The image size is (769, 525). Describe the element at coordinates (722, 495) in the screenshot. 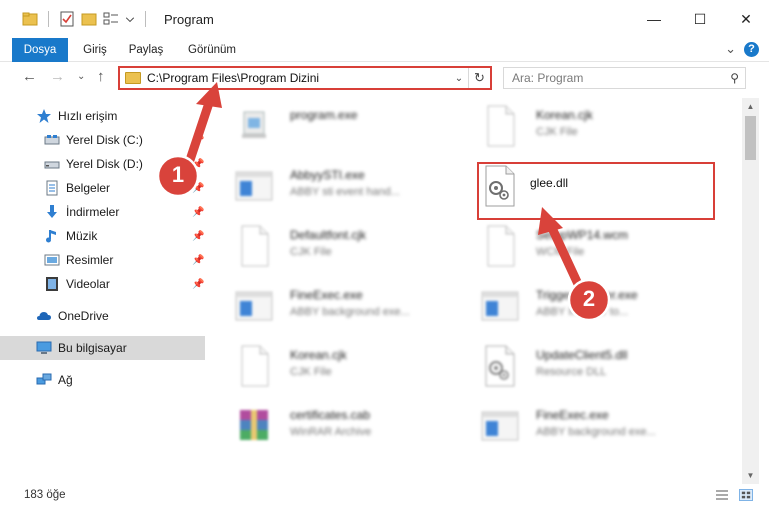

I see `details-view-icon` at that location.